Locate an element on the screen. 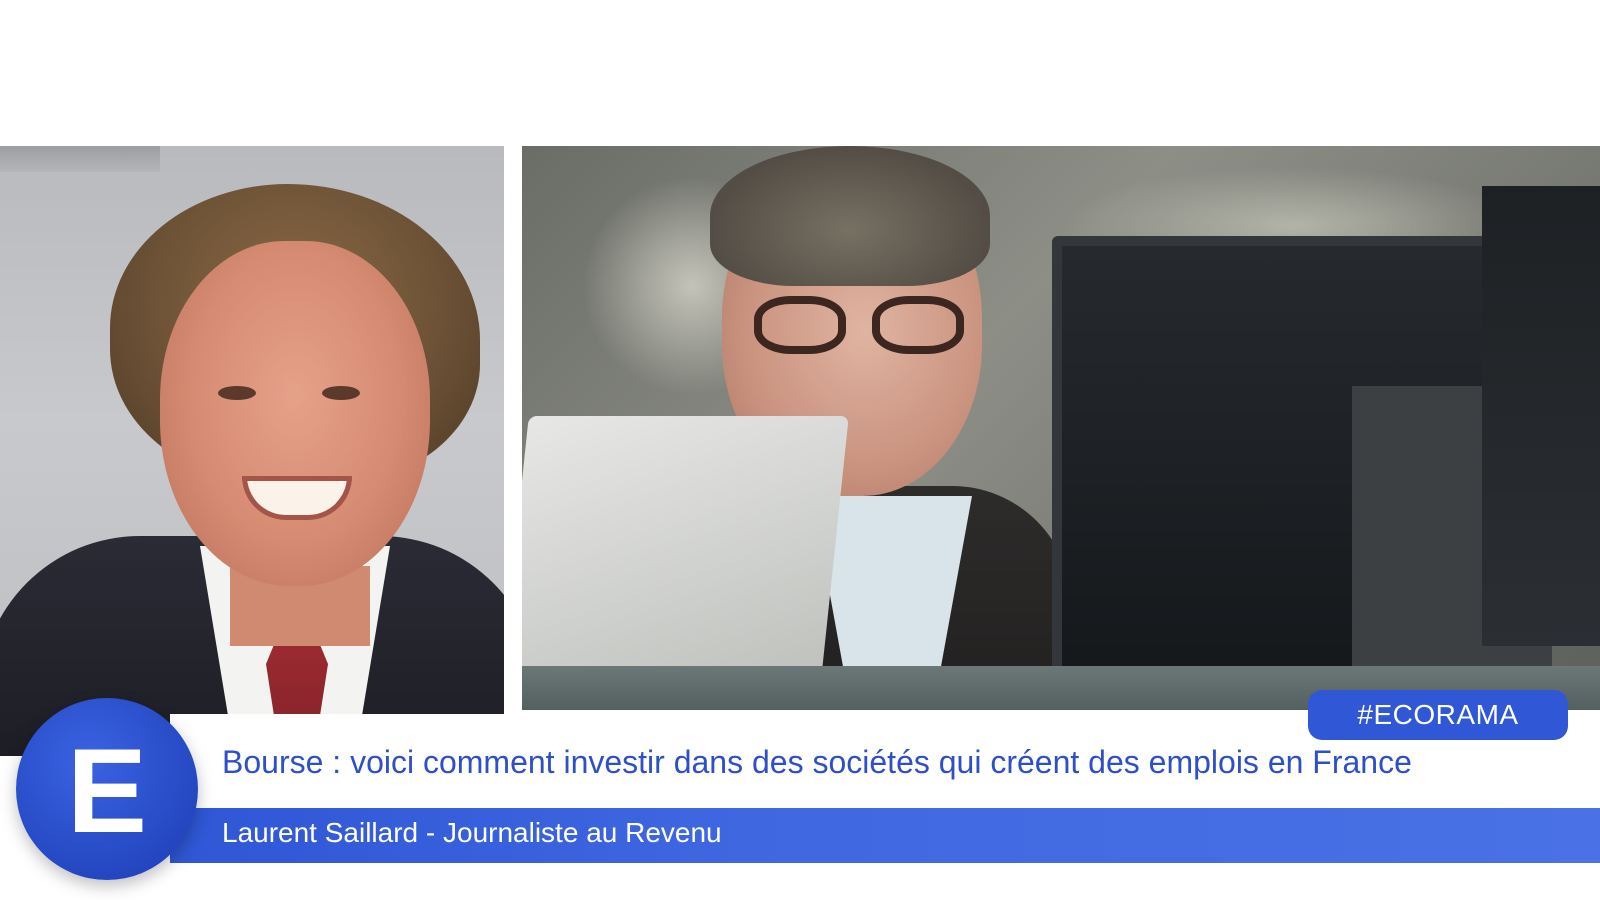  hashtag-text: #ECORAMA is located at coordinates (1438, 714).